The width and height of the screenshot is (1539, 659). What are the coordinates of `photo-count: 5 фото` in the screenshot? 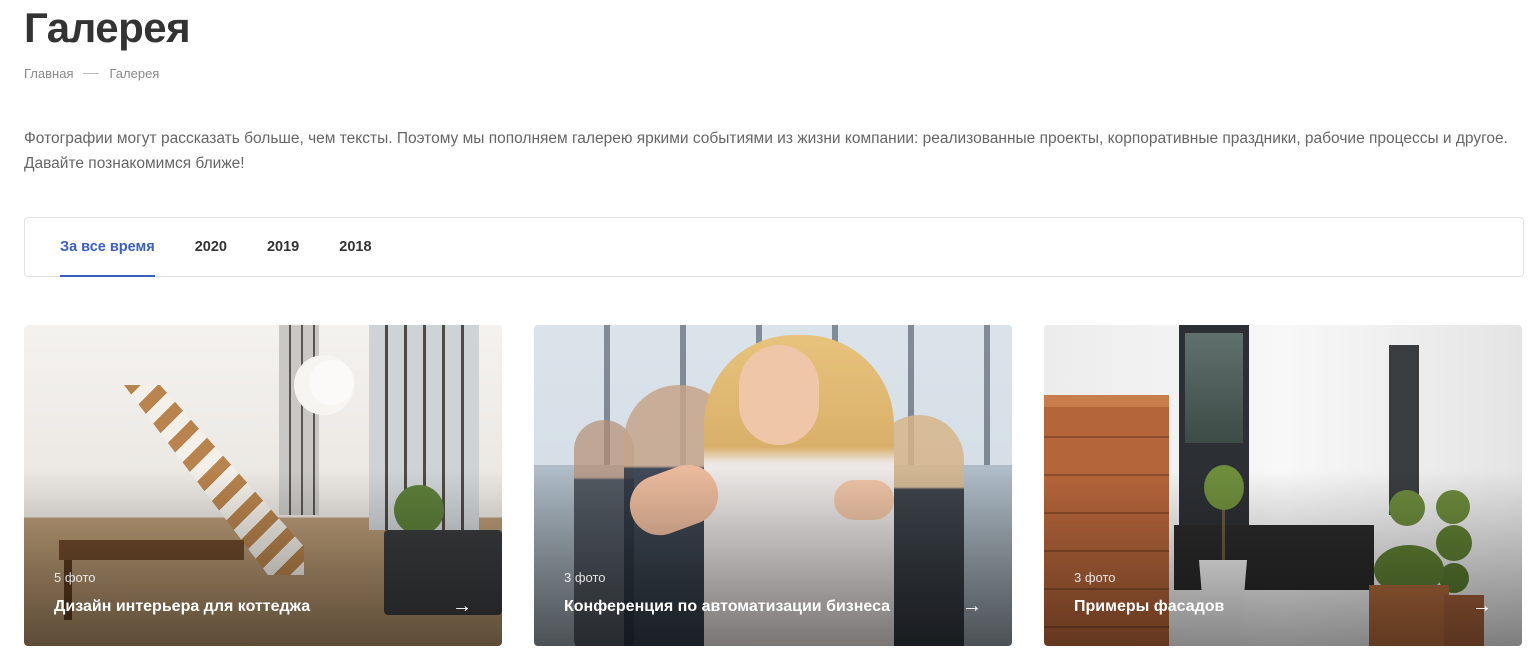 It's located at (75, 577).